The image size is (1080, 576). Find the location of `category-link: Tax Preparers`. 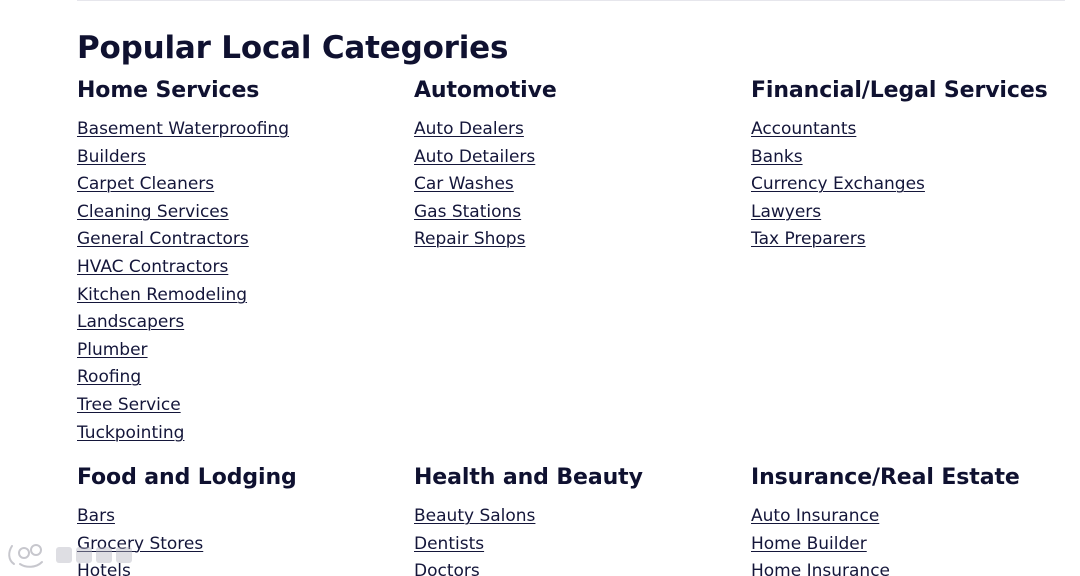

category-link: Tax Preparers is located at coordinates (808, 239).